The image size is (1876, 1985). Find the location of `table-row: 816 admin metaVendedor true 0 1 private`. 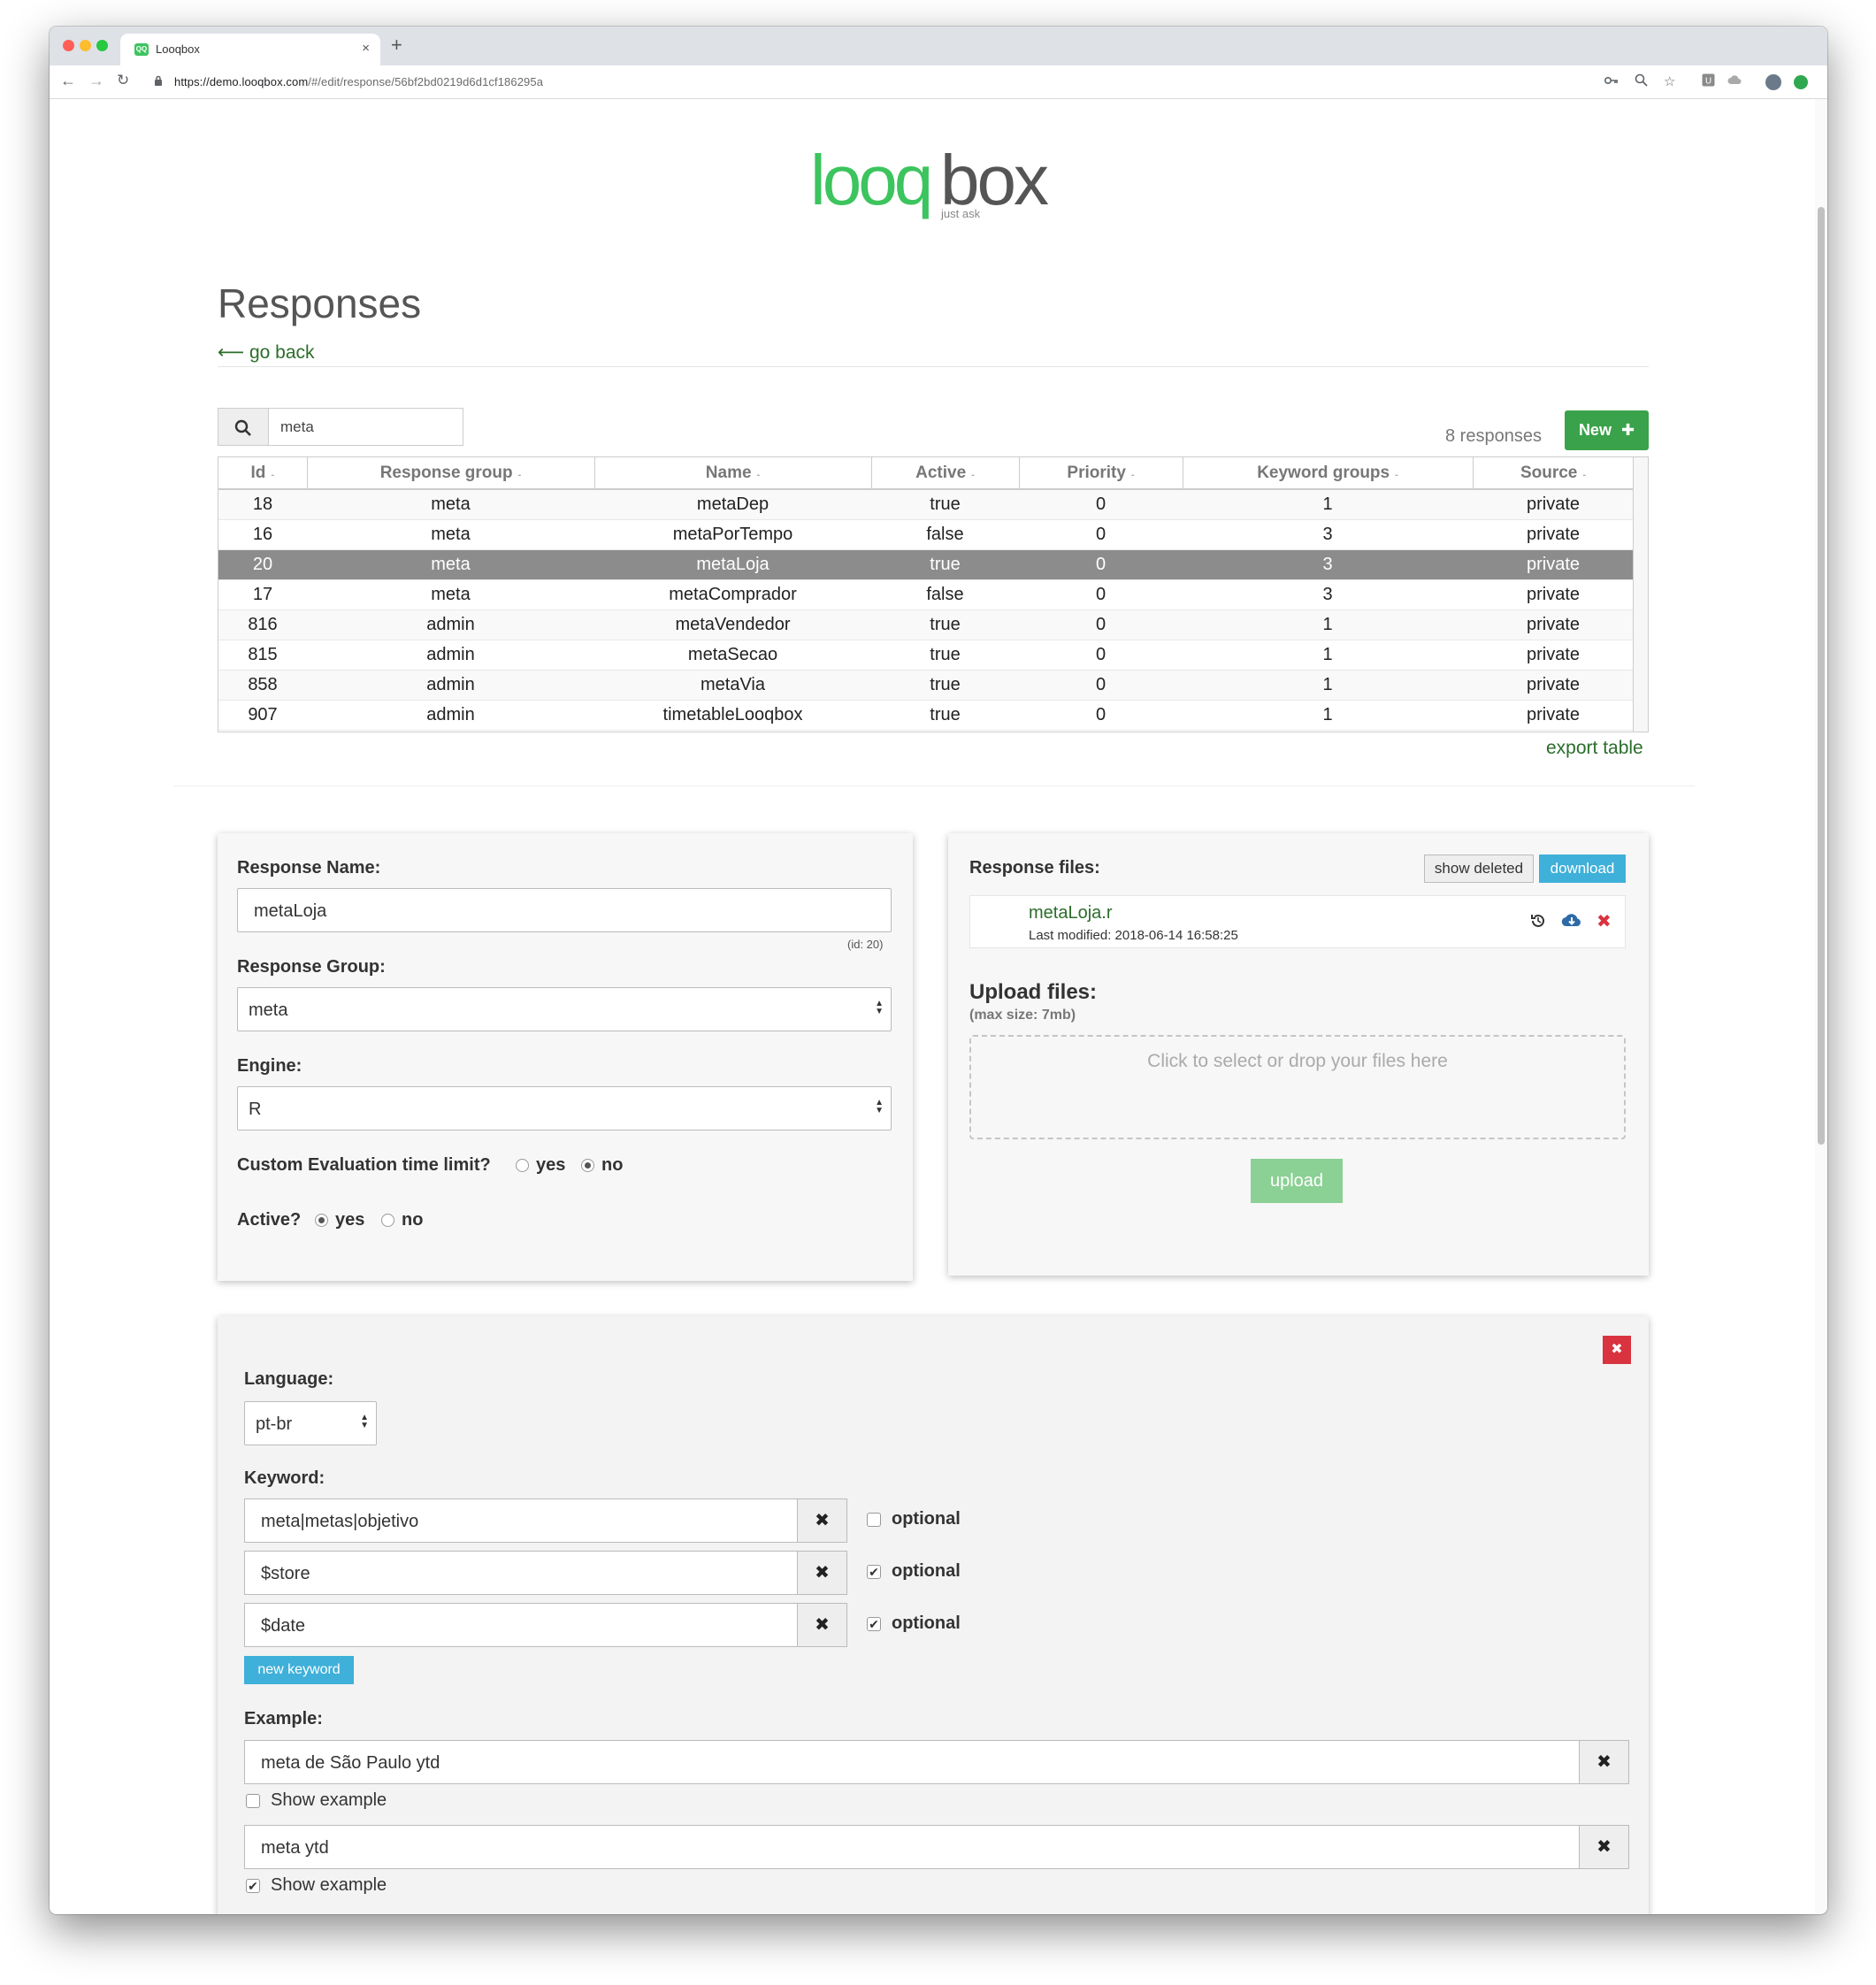

table-row: 816 admin metaVendedor true 0 1 private is located at coordinates (926, 624).